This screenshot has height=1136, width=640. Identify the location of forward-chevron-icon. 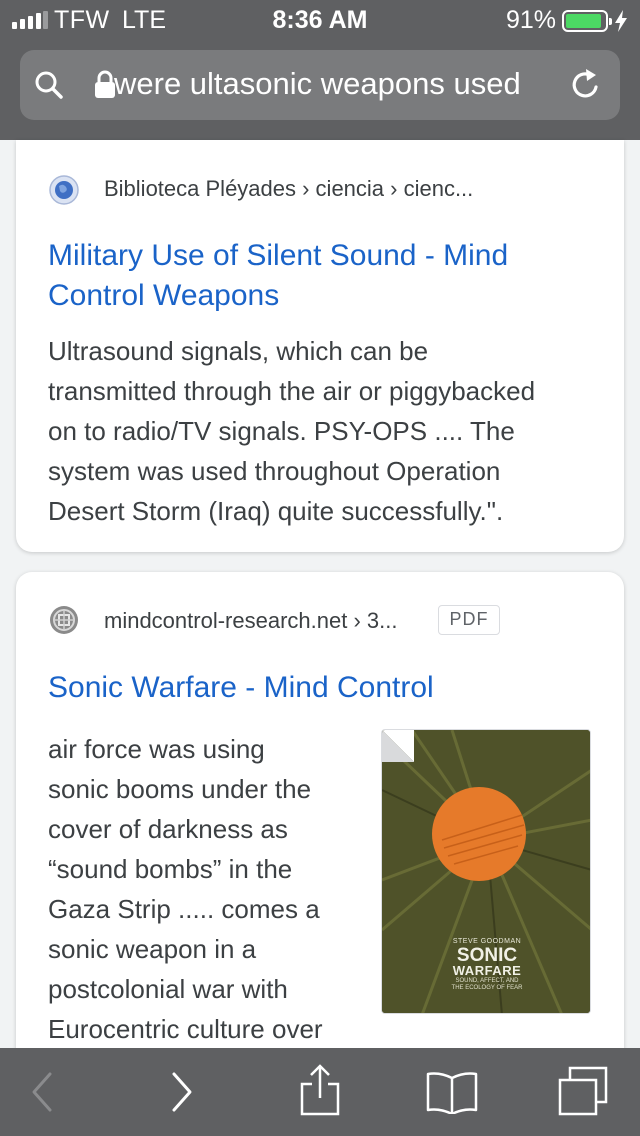
(182, 1092).